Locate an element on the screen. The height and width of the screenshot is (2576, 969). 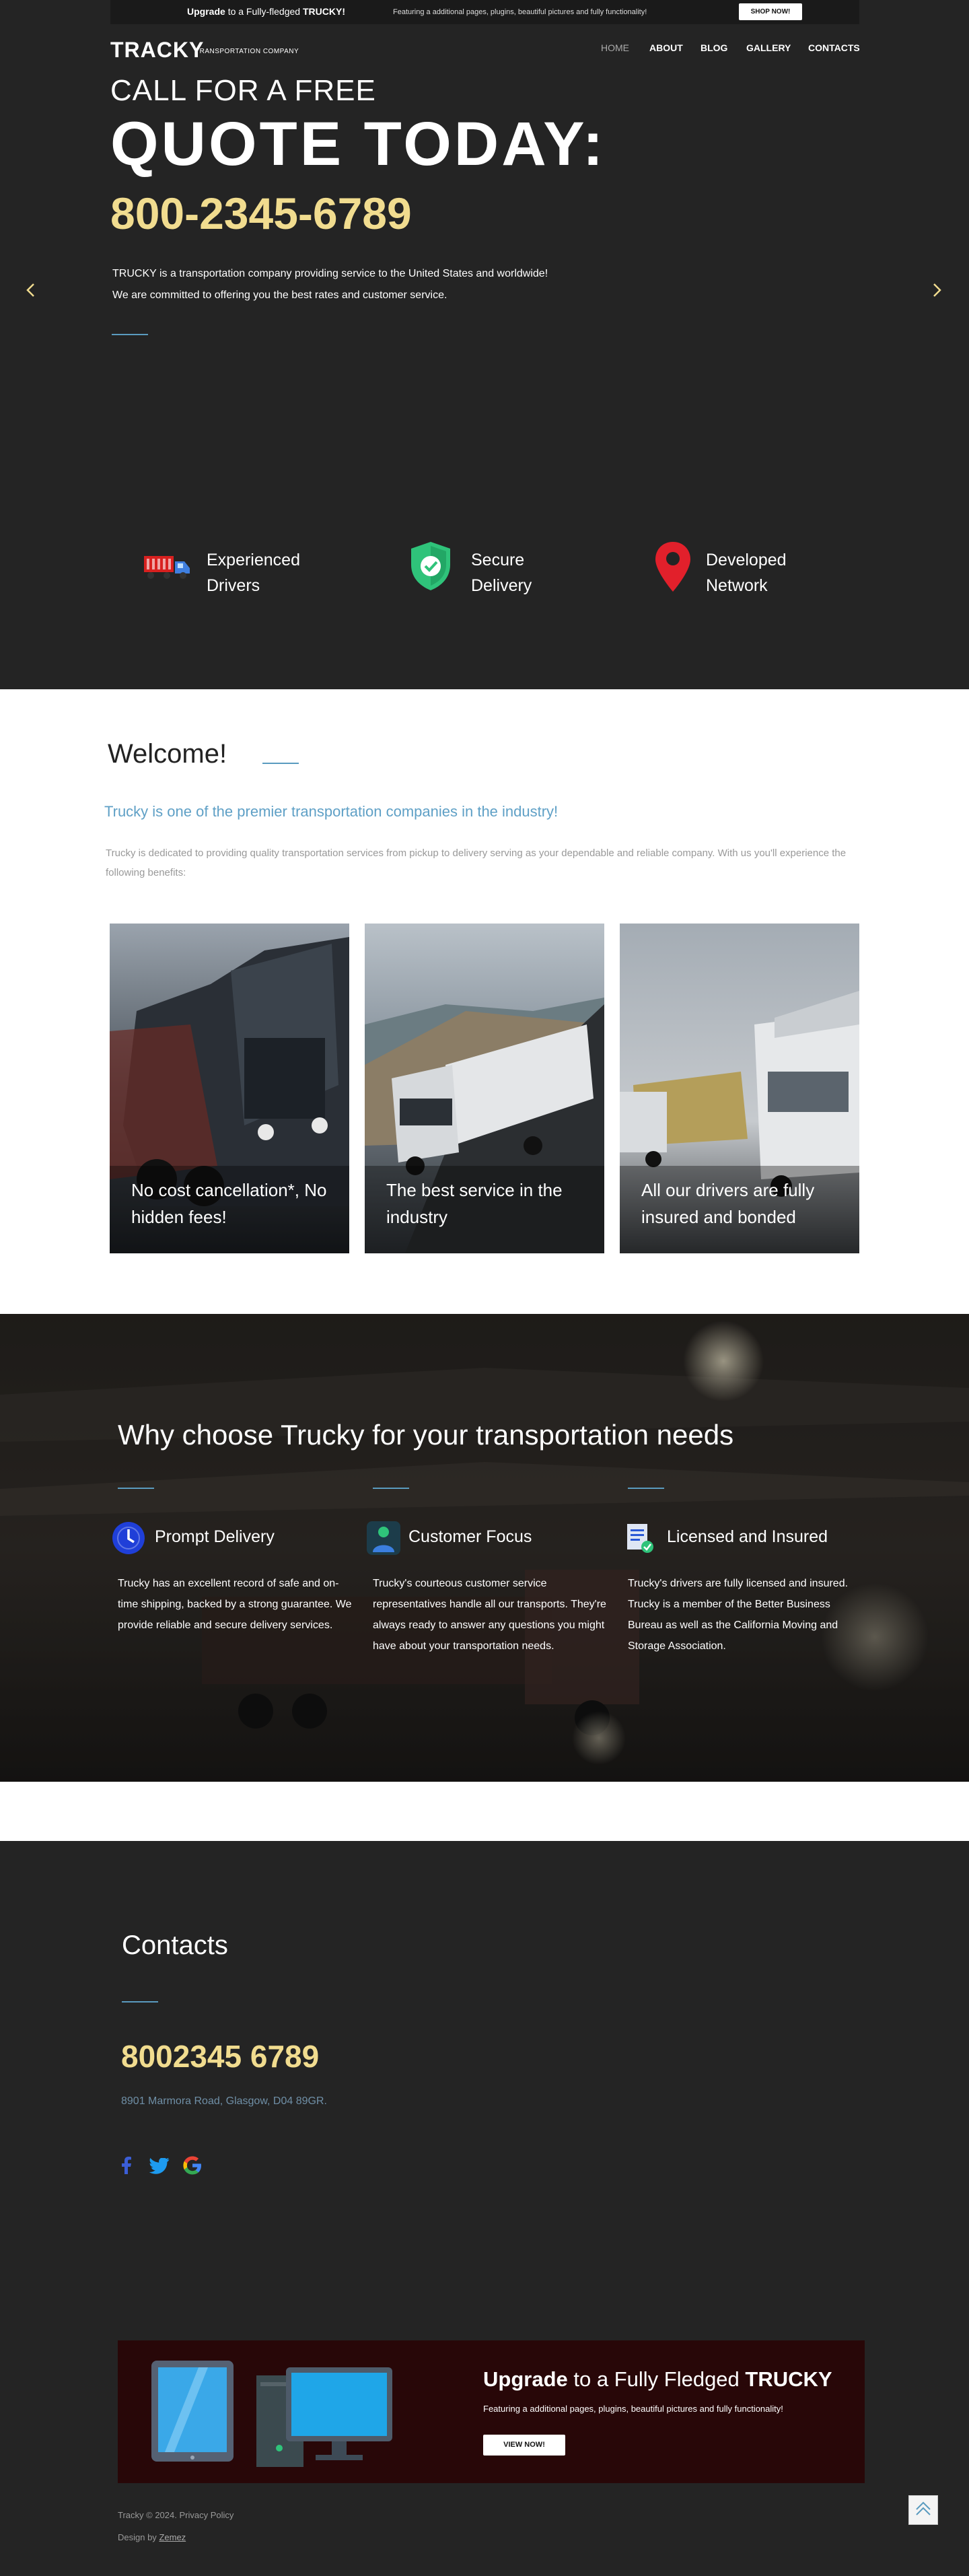
feature-experienced-drivers: Experienced Drivers is located at coordinates (254, 573).